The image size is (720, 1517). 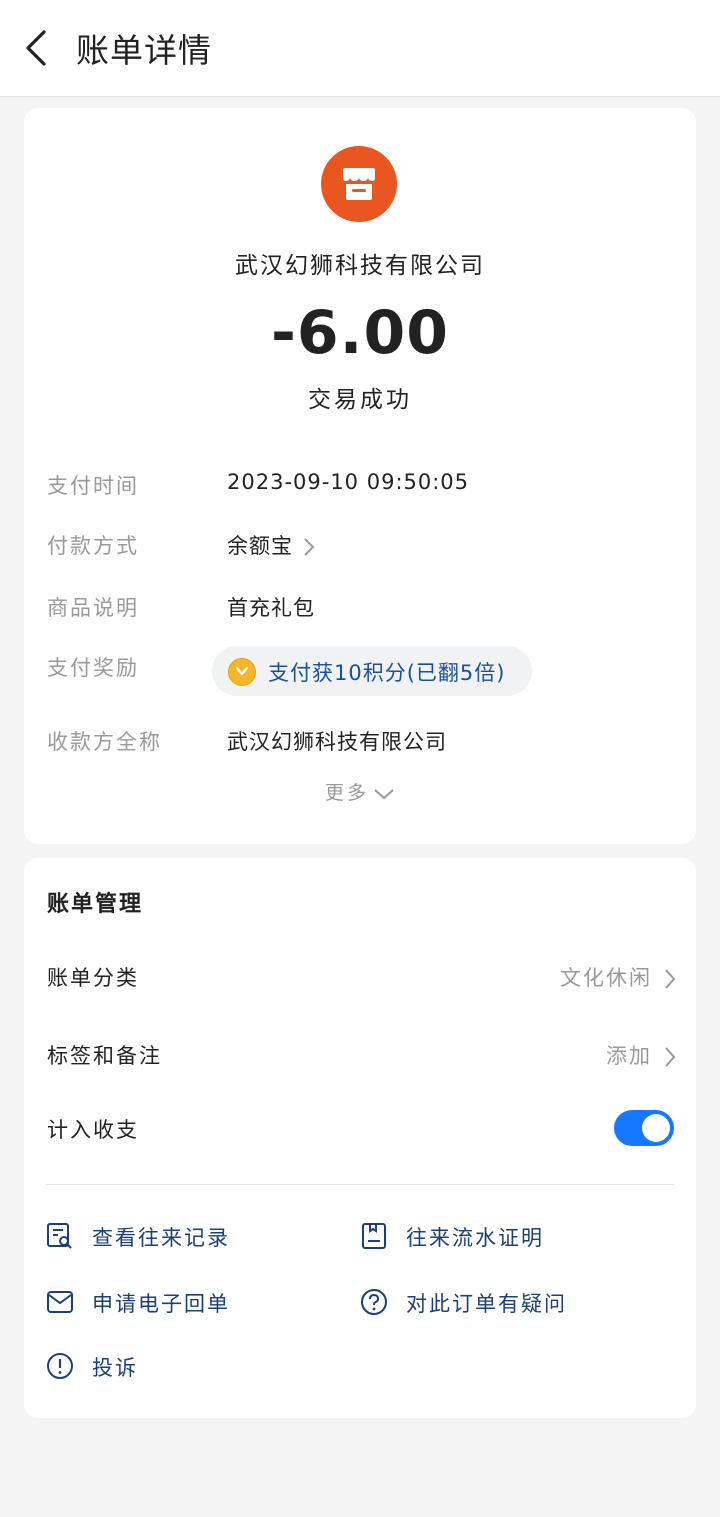 What do you see at coordinates (360, 400) in the screenshot?
I see `transaction-status: 交易成功` at bounding box center [360, 400].